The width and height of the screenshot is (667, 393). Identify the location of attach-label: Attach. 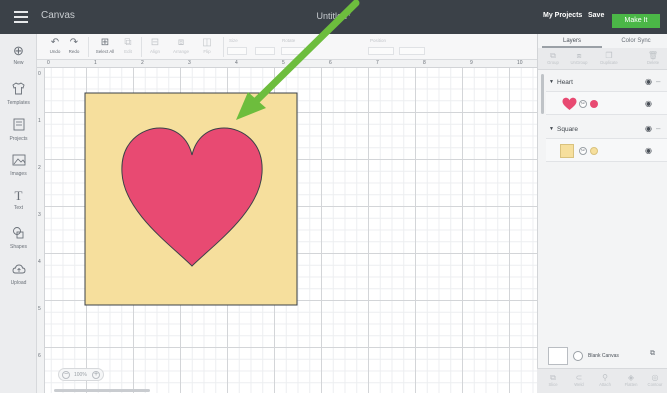
(605, 384).